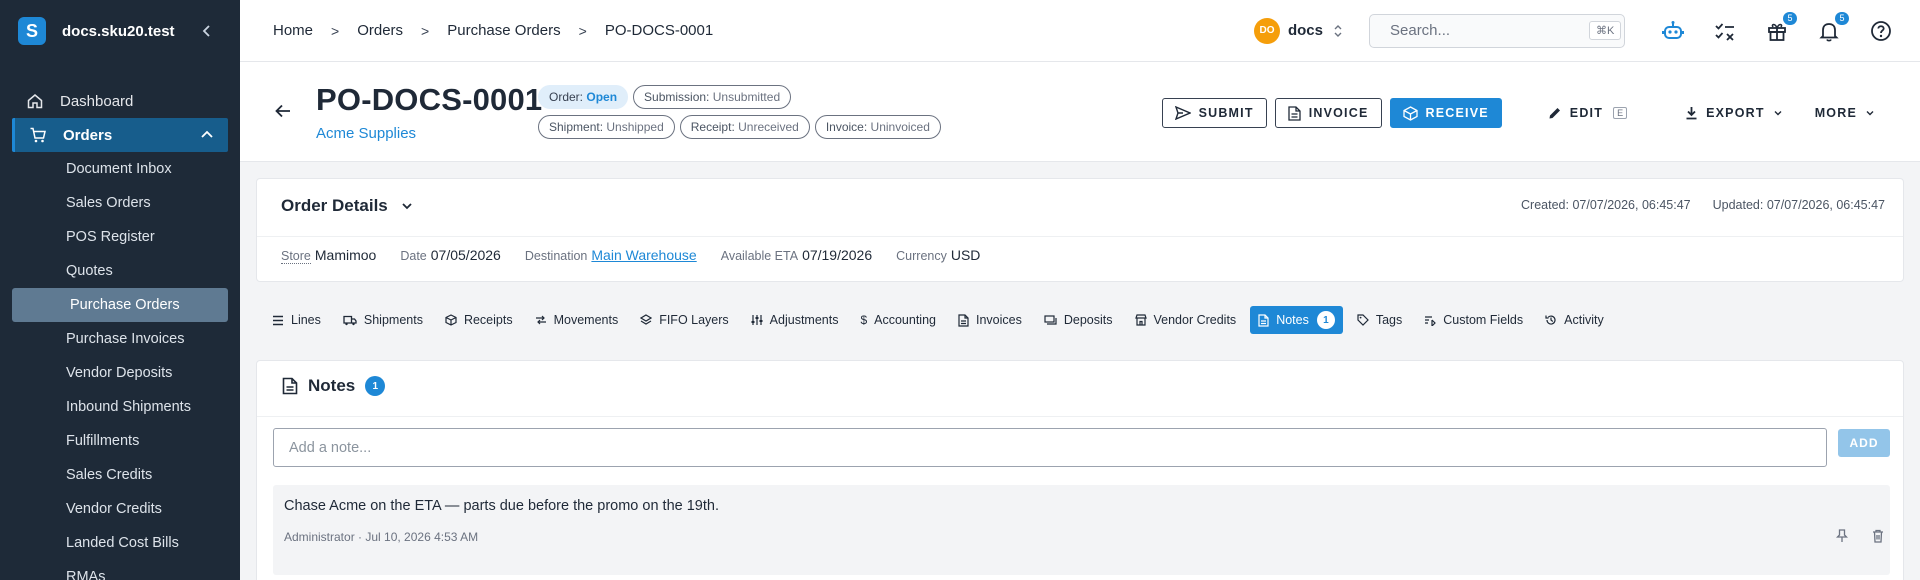 Image resolution: width=1920 pixels, height=580 pixels. I want to click on sidebar-item-sales-credits: Sales Credits, so click(120, 475).